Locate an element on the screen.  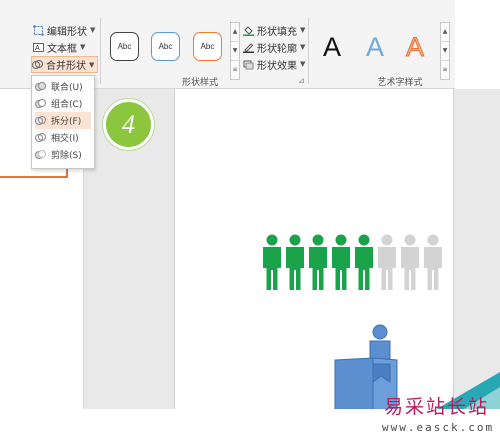
shape-effects-label: 形状效果 is located at coordinates (277, 66).